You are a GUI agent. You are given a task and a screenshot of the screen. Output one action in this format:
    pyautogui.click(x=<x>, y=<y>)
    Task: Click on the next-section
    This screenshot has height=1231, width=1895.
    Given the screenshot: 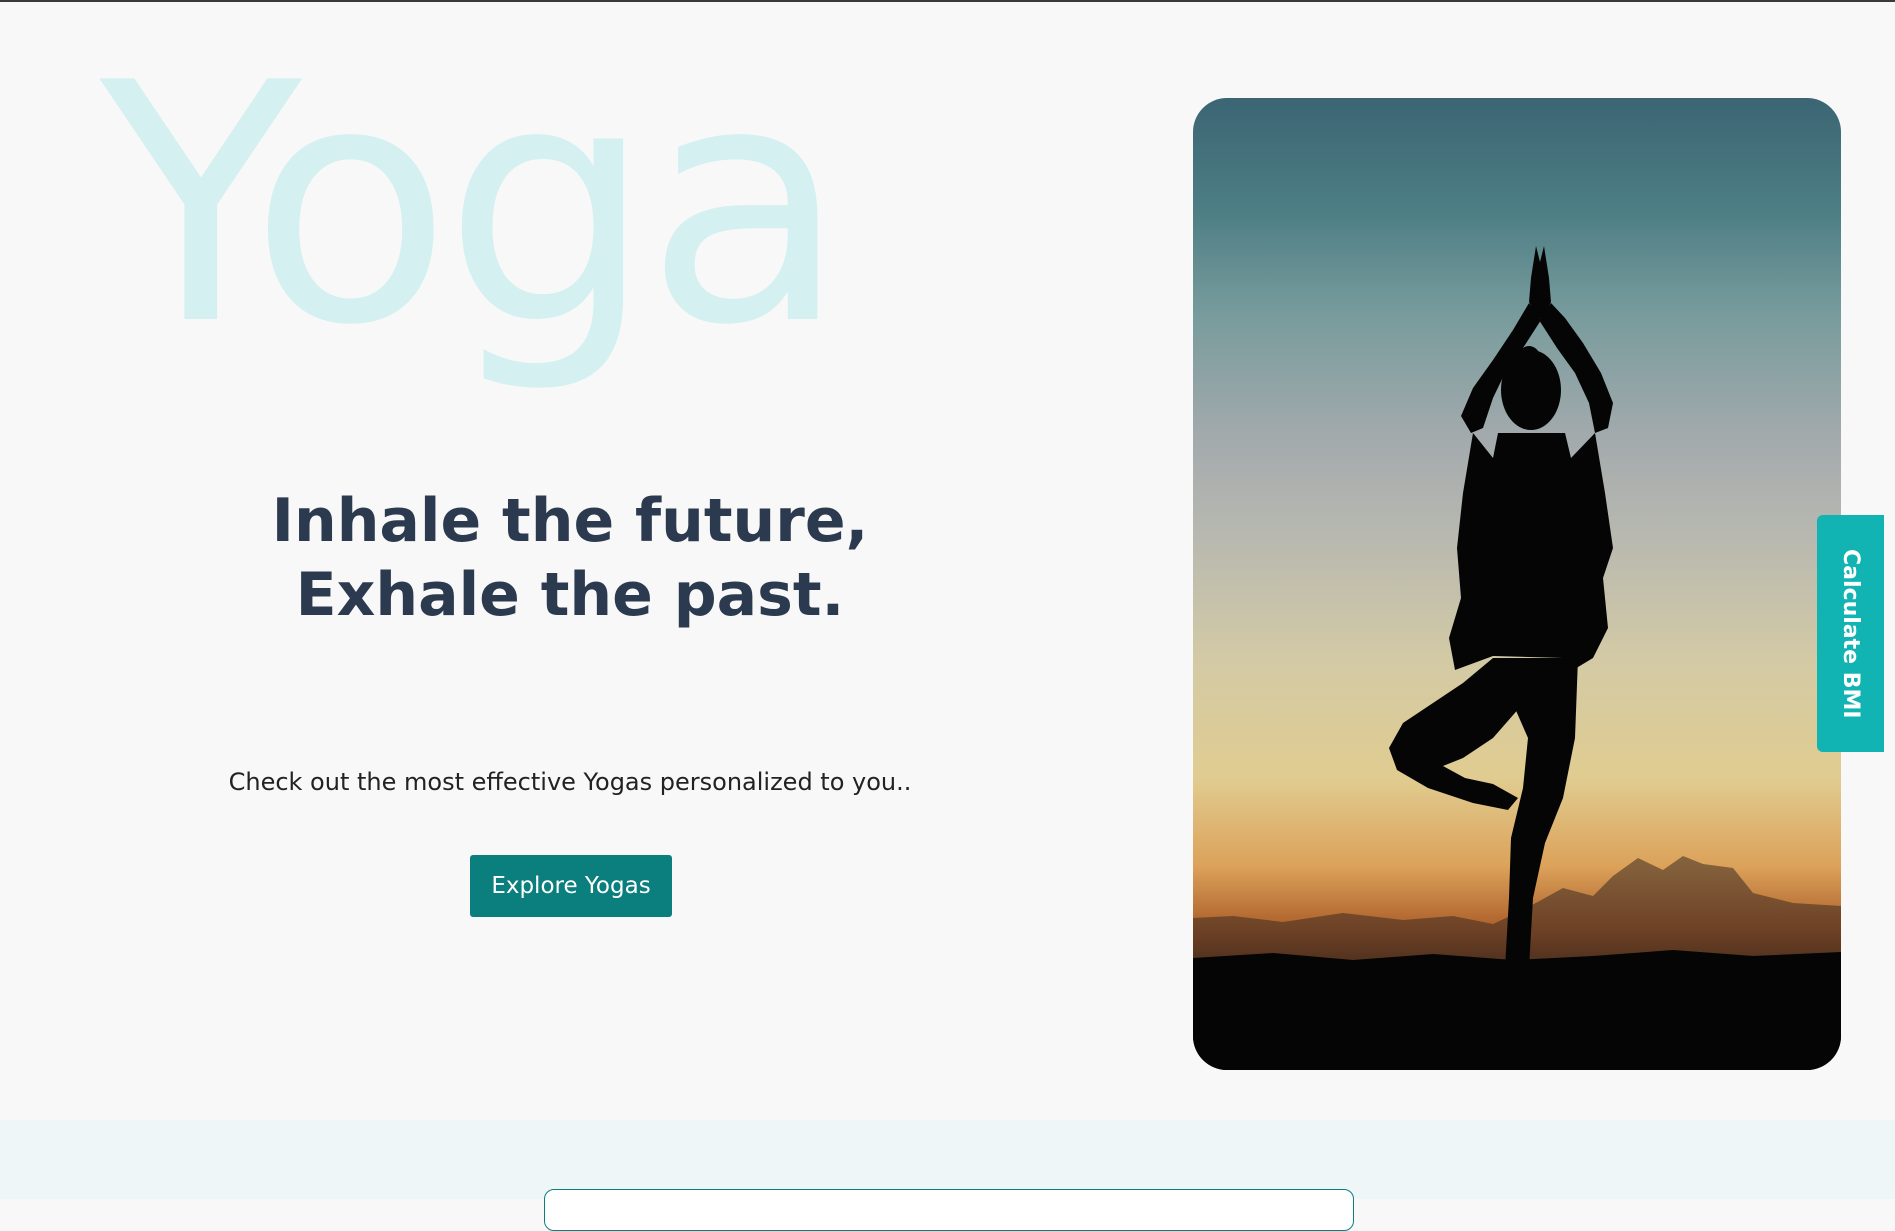 What is the action you would take?
    pyautogui.click(x=947, y=1175)
    